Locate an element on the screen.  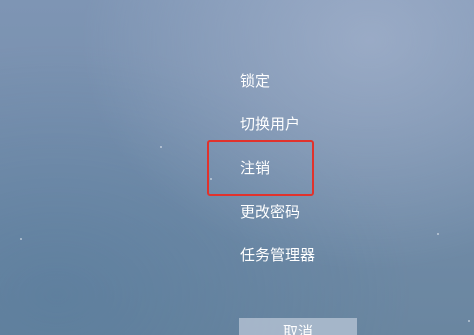
menu-item-switch-user: 切换用户 is located at coordinates (270, 124).